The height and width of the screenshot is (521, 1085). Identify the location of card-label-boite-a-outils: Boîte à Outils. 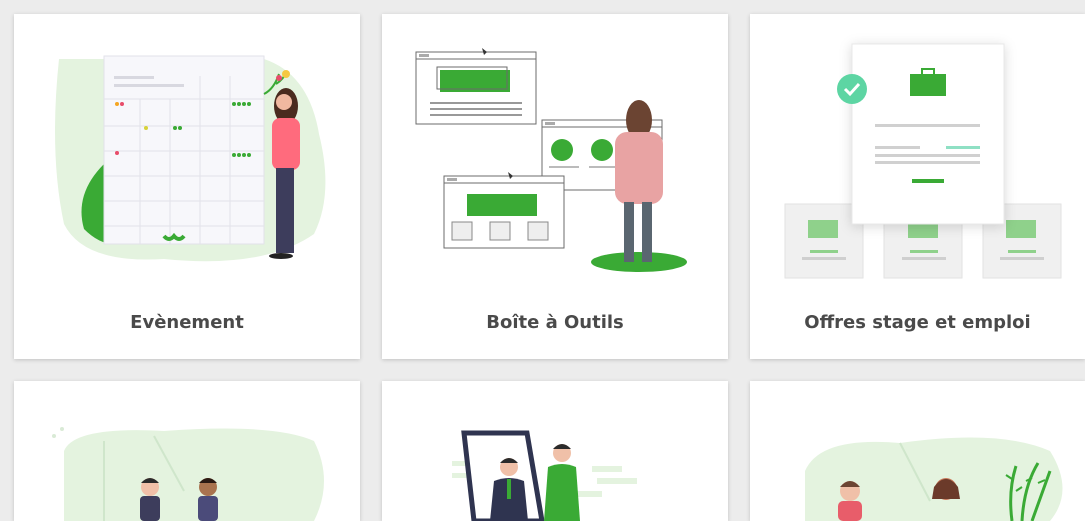
(555, 322).